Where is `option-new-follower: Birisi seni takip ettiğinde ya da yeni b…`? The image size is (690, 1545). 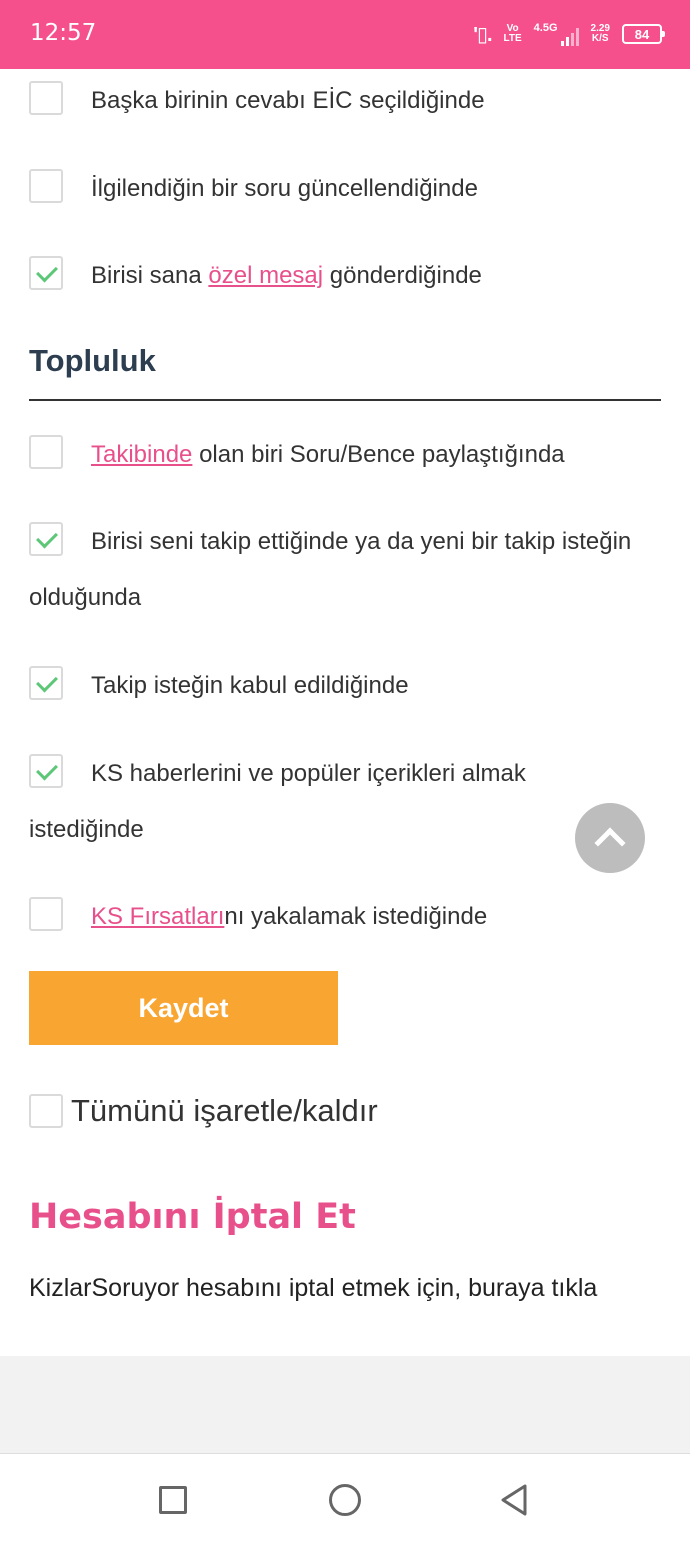 option-new-follower: Birisi seni takip ettiğinde ya da yeni b… is located at coordinates (349, 570).